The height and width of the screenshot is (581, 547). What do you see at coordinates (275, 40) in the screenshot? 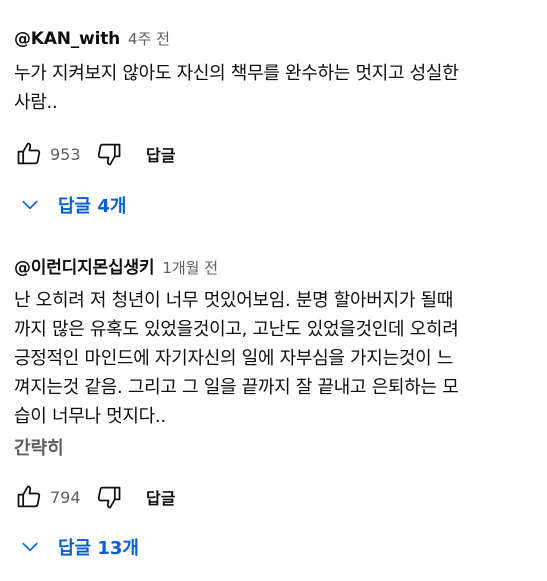
I see `comment-header: @KAN_with 4주 전` at bounding box center [275, 40].